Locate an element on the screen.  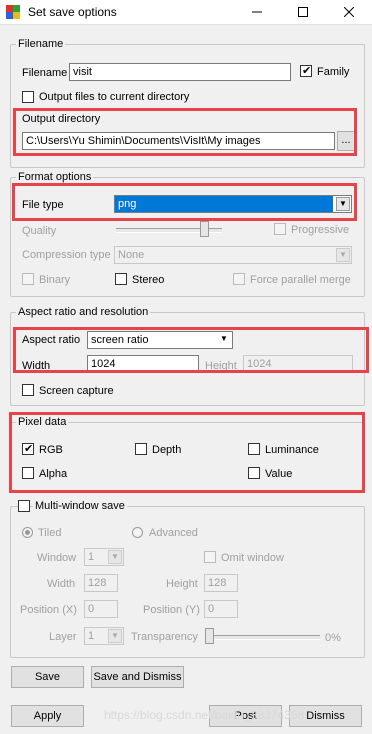
format-group-title: Format options is located at coordinates (55, 177).